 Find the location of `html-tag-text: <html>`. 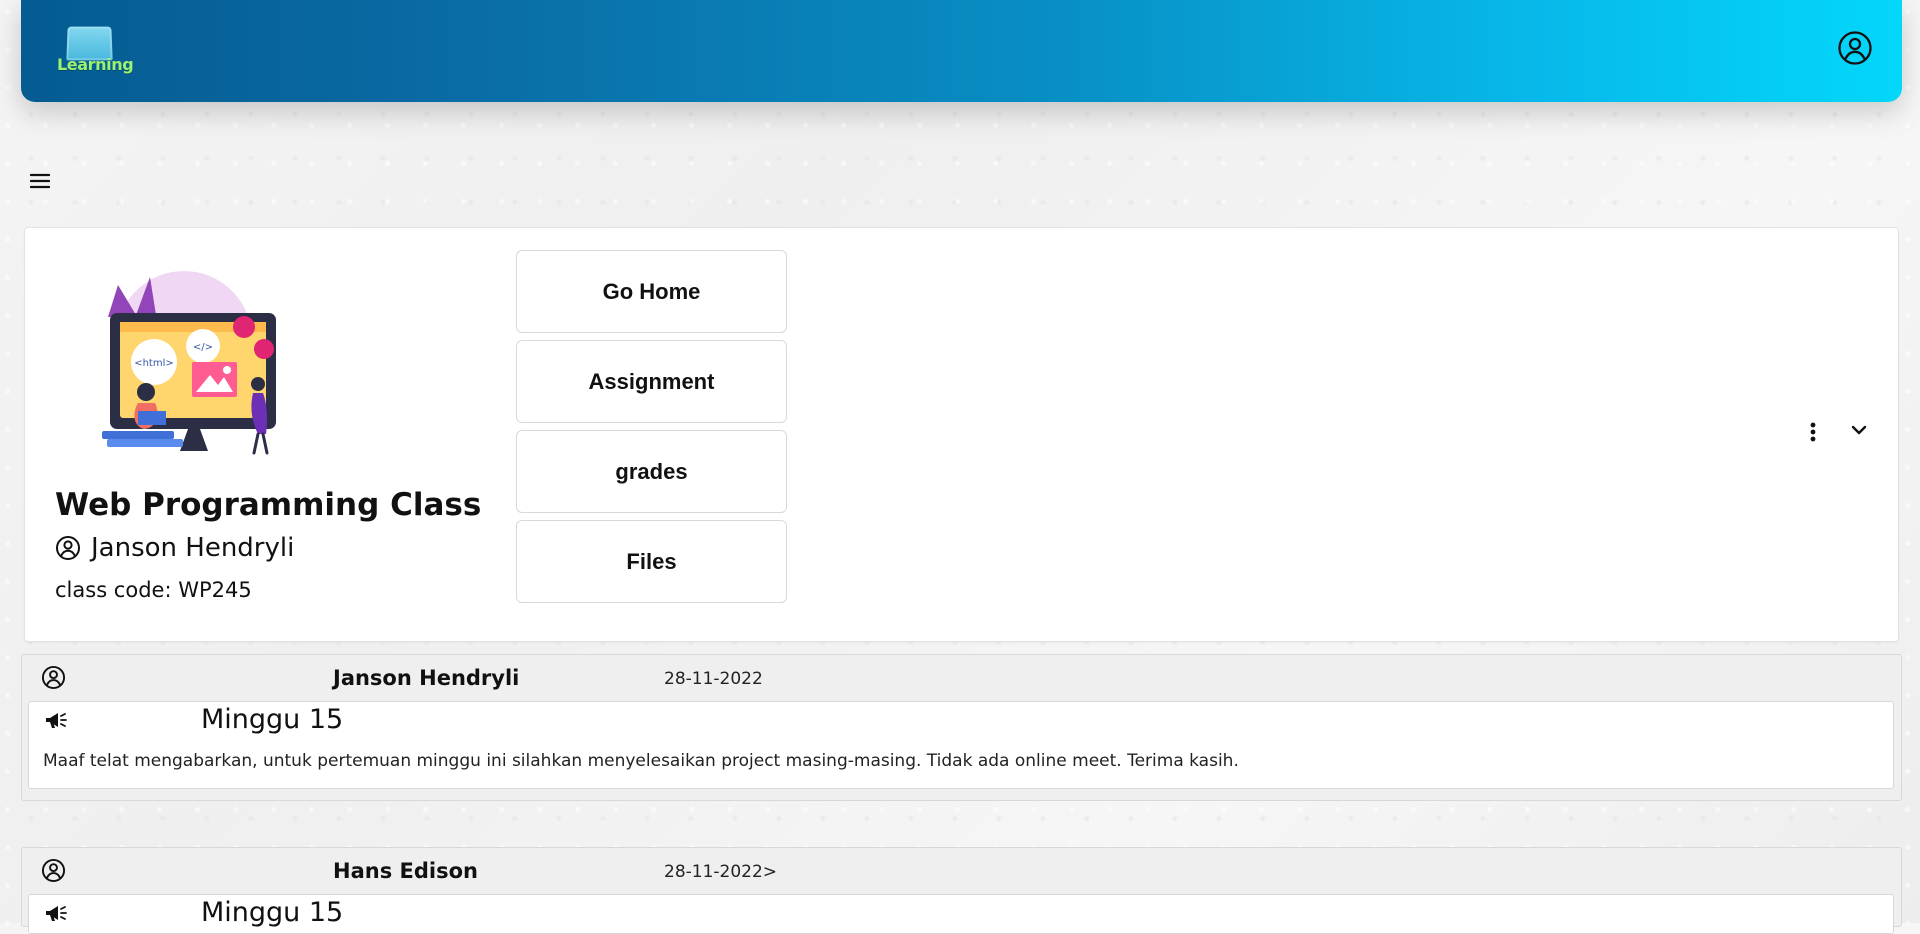

html-tag-text: <html> is located at coordinates (154, 363).